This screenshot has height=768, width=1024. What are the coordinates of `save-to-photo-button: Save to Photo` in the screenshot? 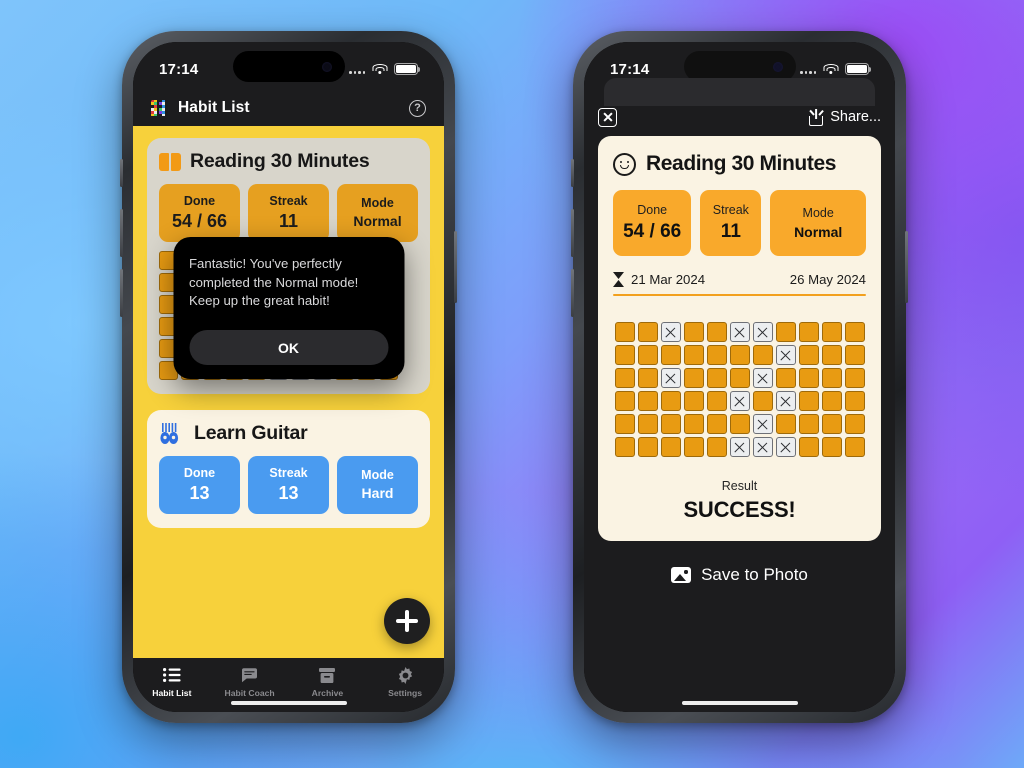 It's located at (739, 575).